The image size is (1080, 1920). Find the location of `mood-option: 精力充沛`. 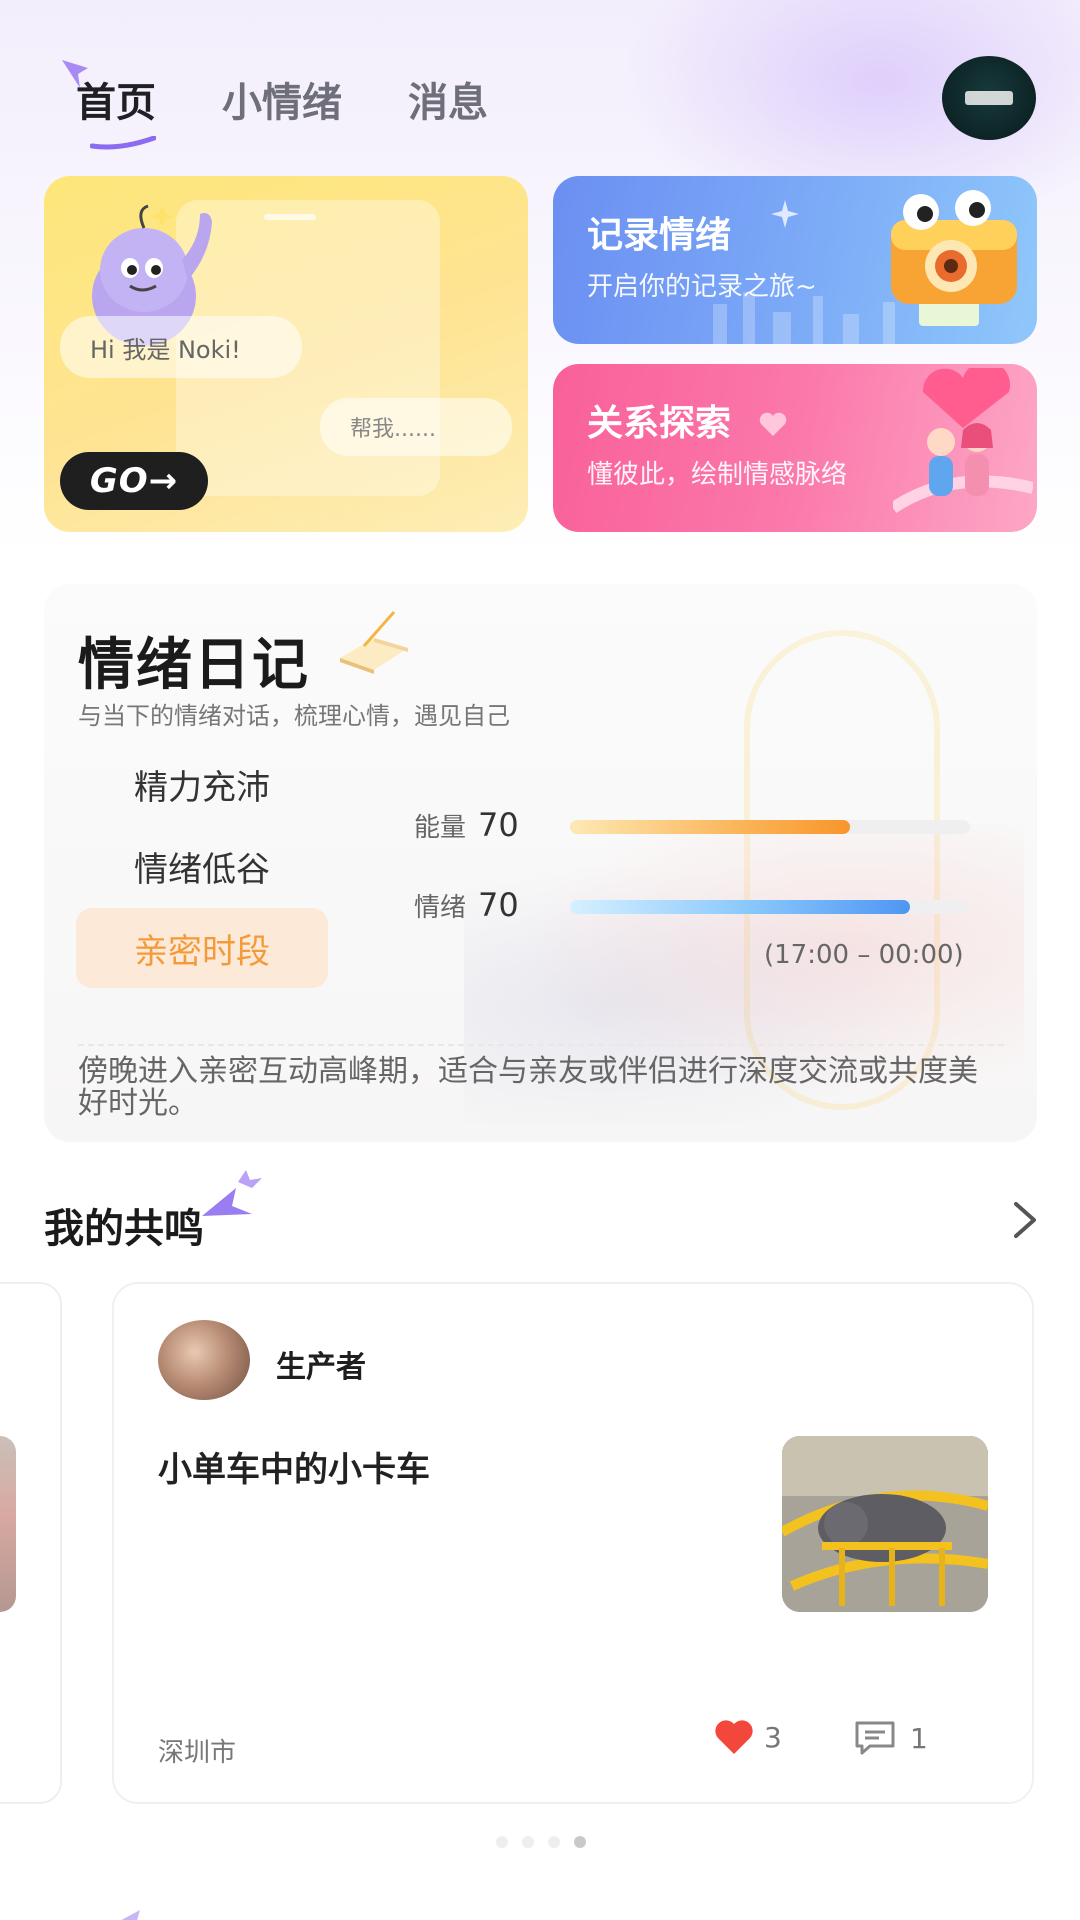

mood-option: 精力充沛 is located at coordinates (202, 784).